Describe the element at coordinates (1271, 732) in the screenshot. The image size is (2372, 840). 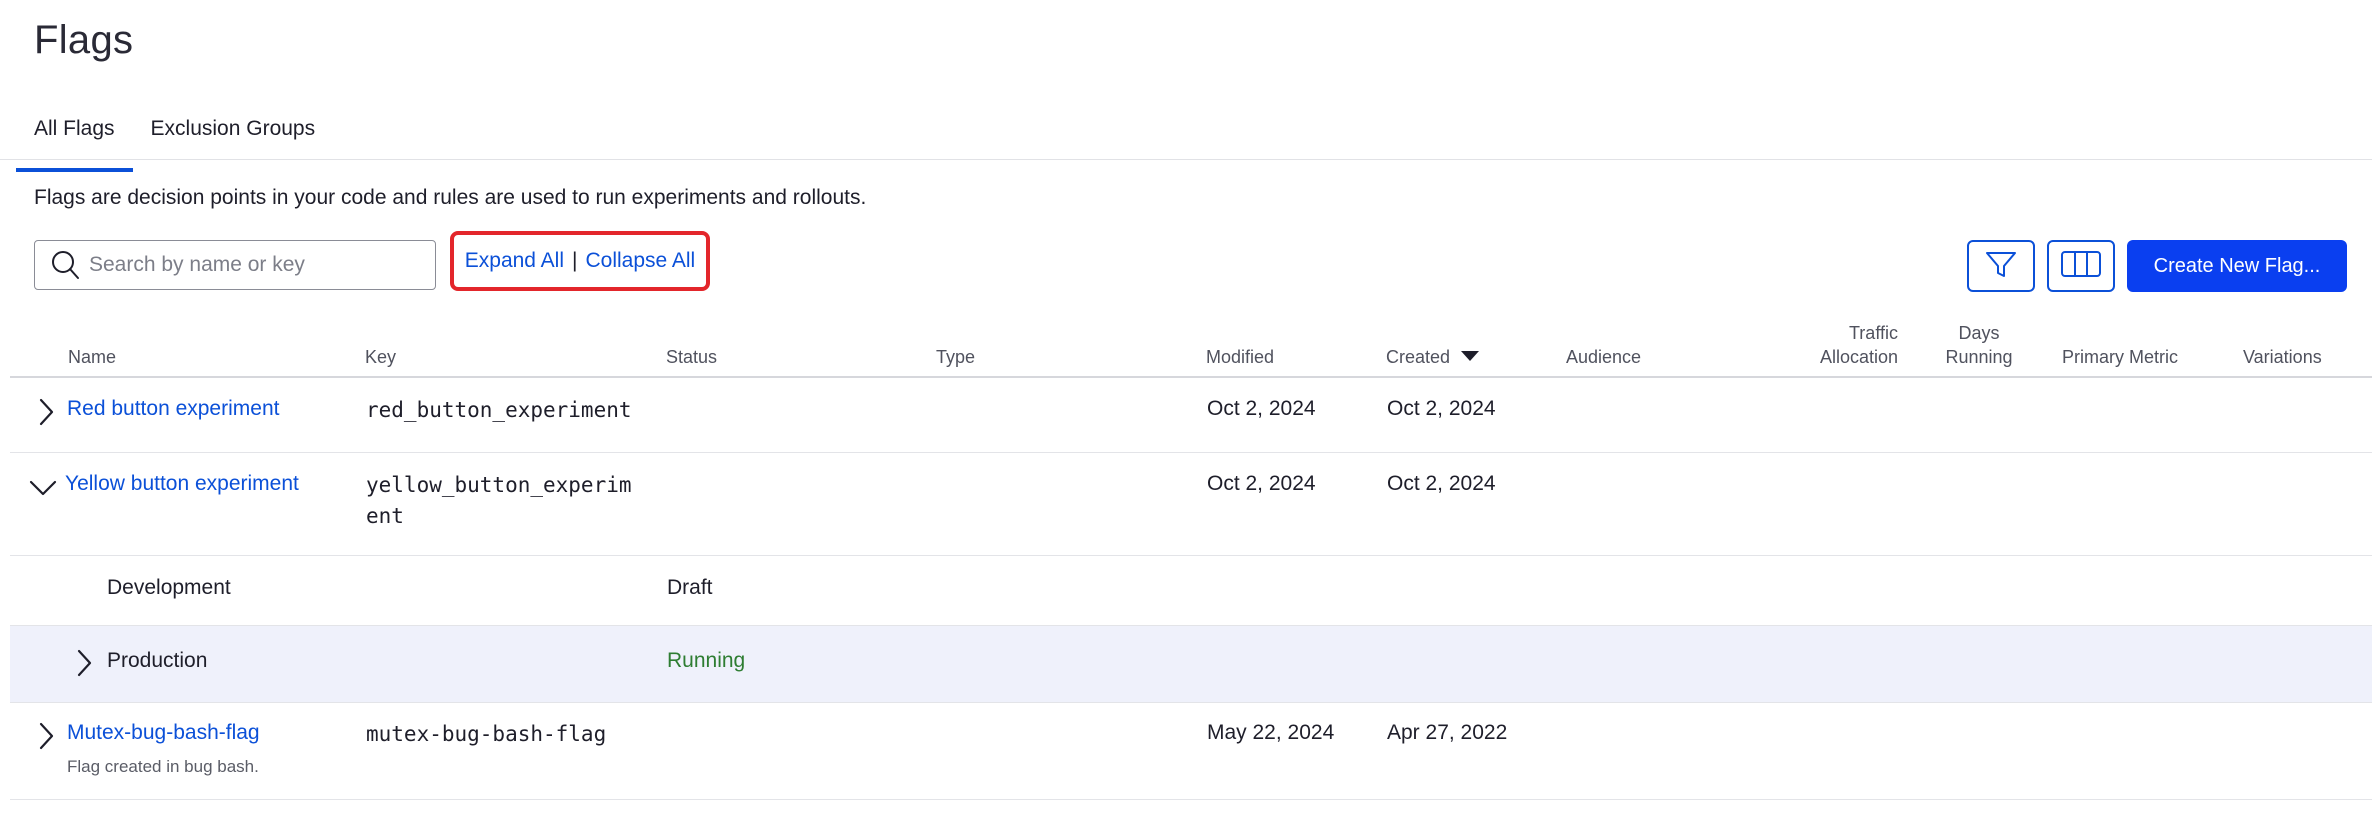
I see `flag-modified: May 22, 2024` at that location.